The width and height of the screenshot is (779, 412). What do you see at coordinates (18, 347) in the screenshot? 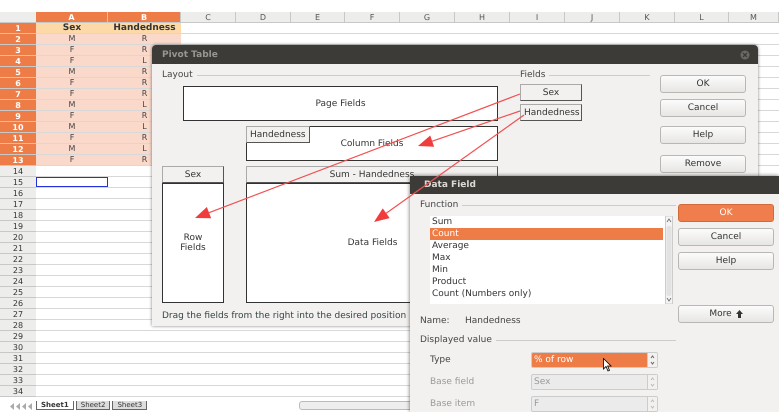
I see `row-header: 30` at bounding box center [18, 347].